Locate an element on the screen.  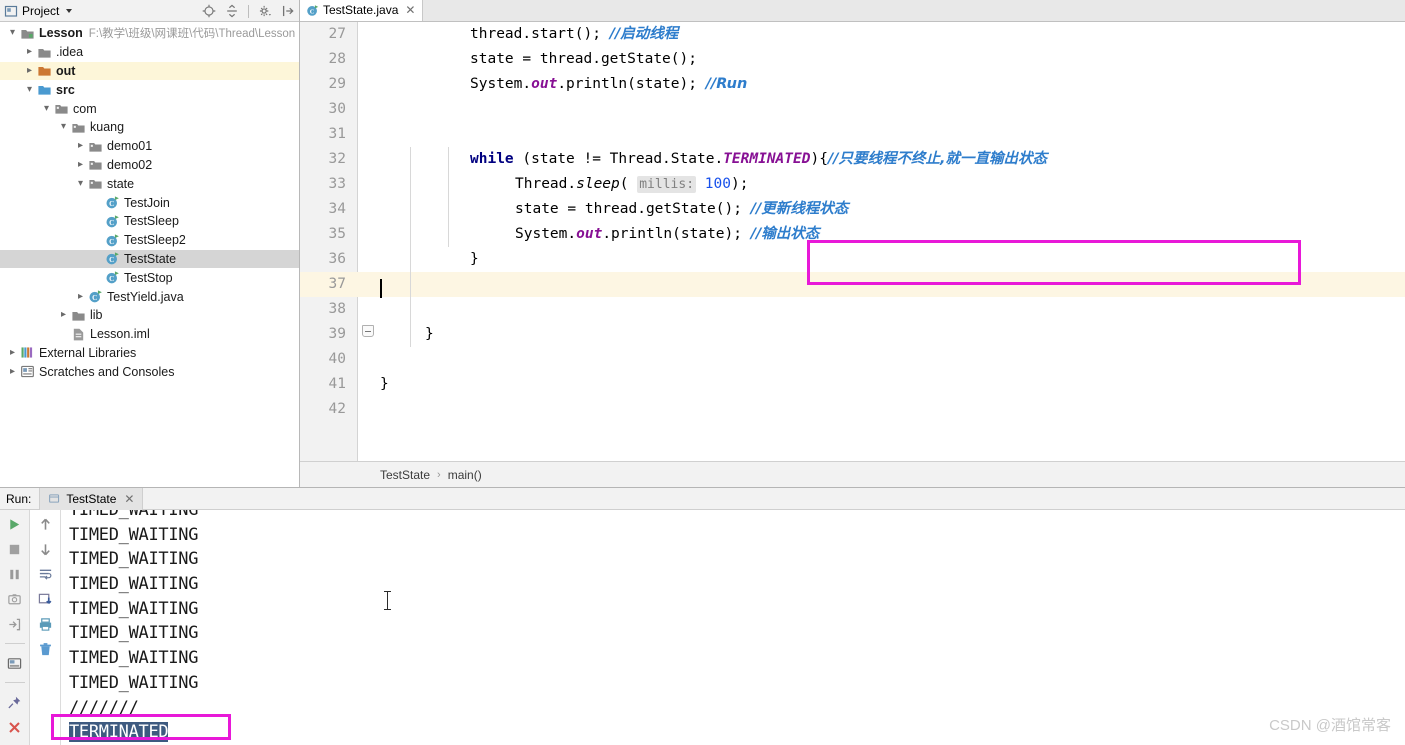
tree-item-com: ▾ com is located at coordinates (149, 108).